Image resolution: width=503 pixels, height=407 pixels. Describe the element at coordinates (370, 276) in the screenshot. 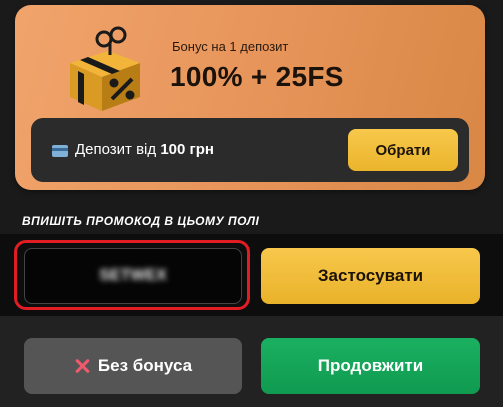

I see `apply-button: Застосувати` at that location.